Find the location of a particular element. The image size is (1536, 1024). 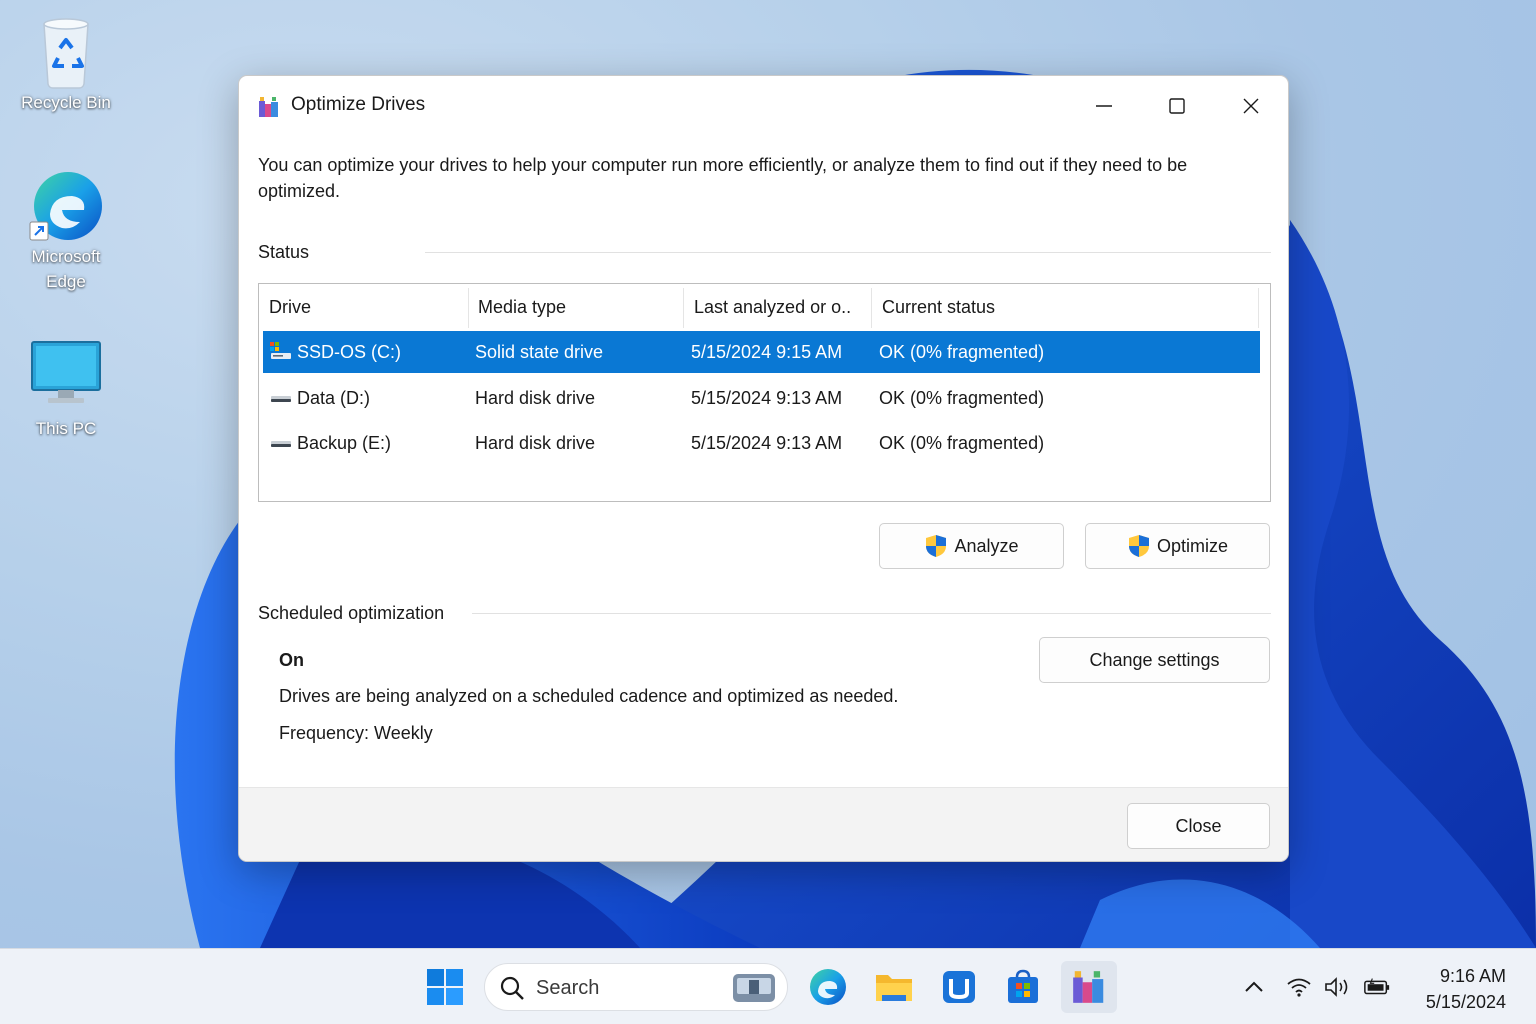

desktop-icon-recycle-bin: Recycle Bin is located at coordinates (66, 64).